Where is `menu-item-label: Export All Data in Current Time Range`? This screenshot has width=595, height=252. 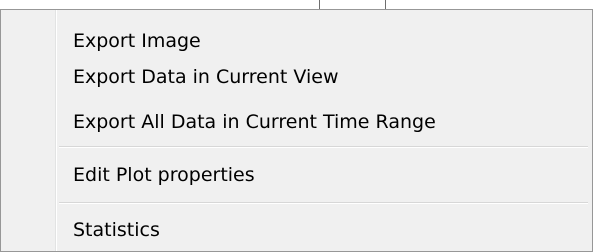 menu-item-label: Export All Data in Current Time Range is located at coordinates (254, 122).